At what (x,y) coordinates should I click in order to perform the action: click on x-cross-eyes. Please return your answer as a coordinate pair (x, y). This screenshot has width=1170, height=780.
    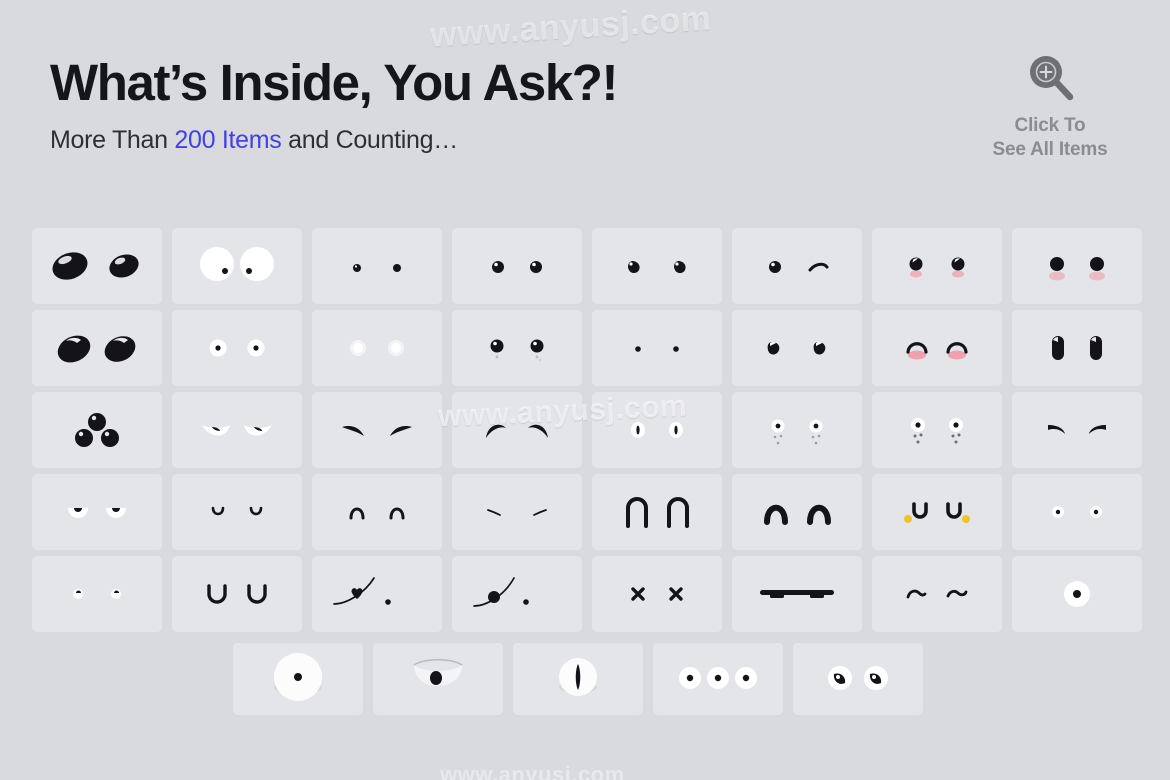
    Looking at the image, I should click on (657, 594).